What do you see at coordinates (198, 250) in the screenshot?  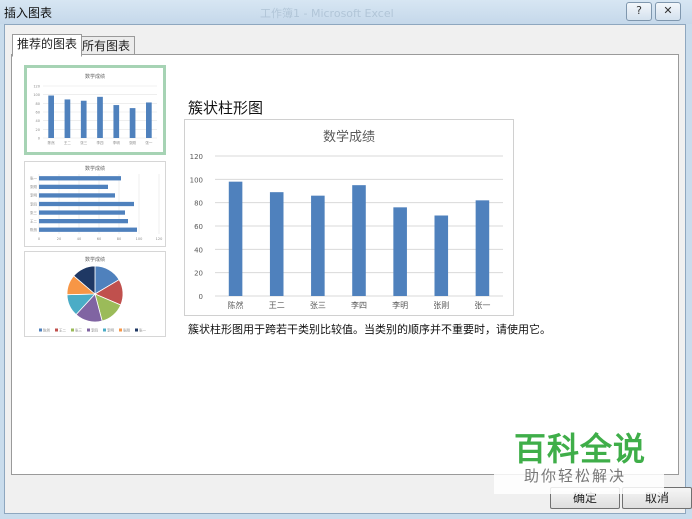 I see `y-tick-label: 40` at bounding box center [198, 250].